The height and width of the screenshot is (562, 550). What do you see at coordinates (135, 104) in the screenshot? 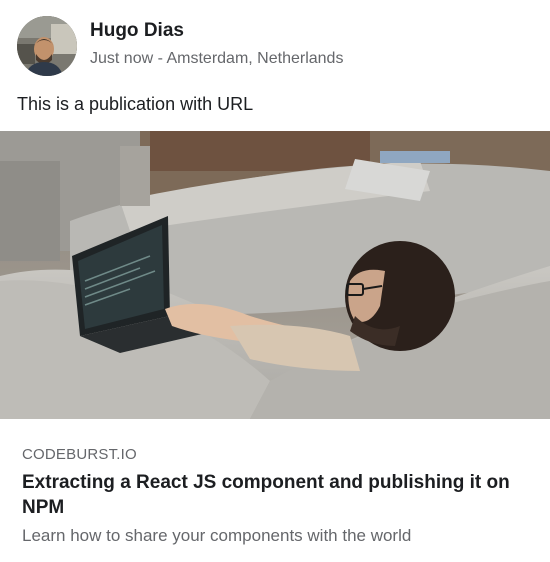
I see `post-text: This is a publication with URL` at bounding box center [135, 104].